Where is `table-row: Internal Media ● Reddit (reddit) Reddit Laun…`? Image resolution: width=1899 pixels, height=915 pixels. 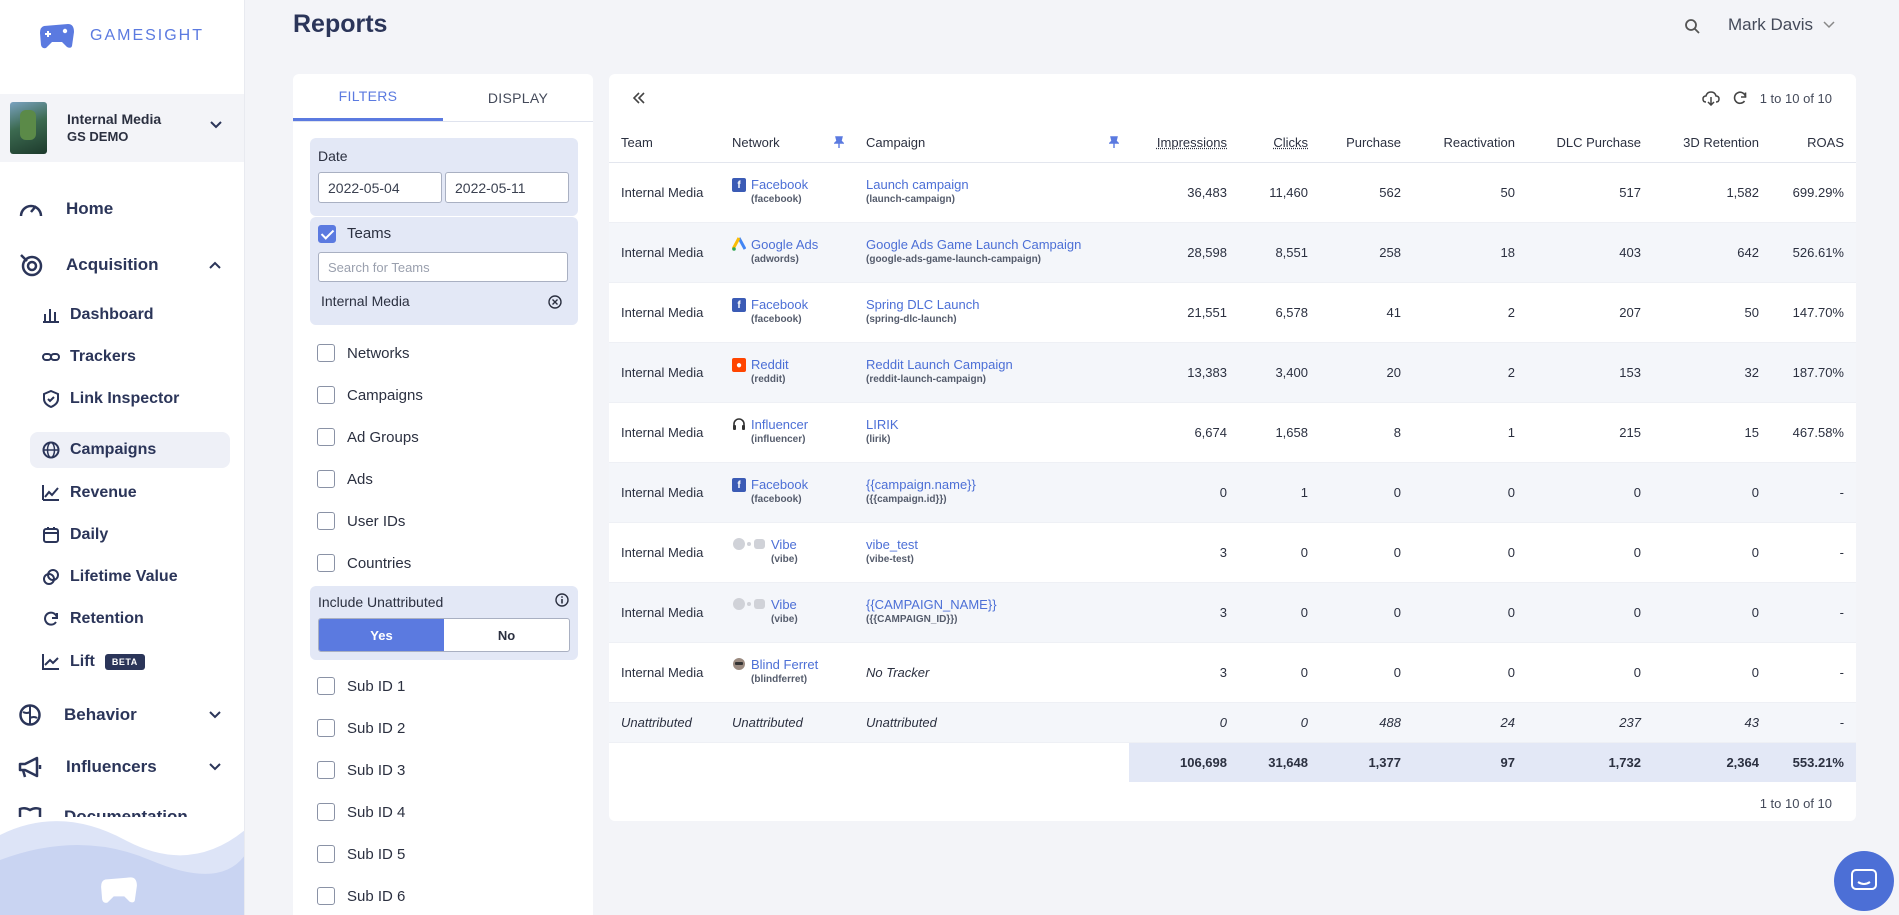 table-row: Internal Media ● Reddit (reddit) Reddit Laun… is located at coordinates (1232, 372).